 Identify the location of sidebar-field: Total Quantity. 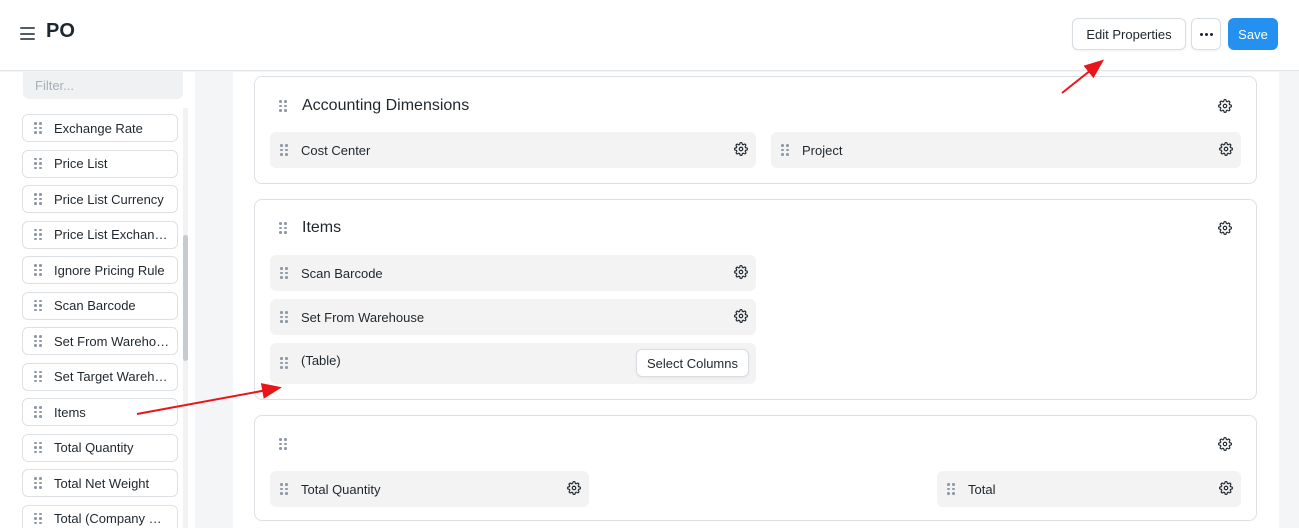
(100, 447).